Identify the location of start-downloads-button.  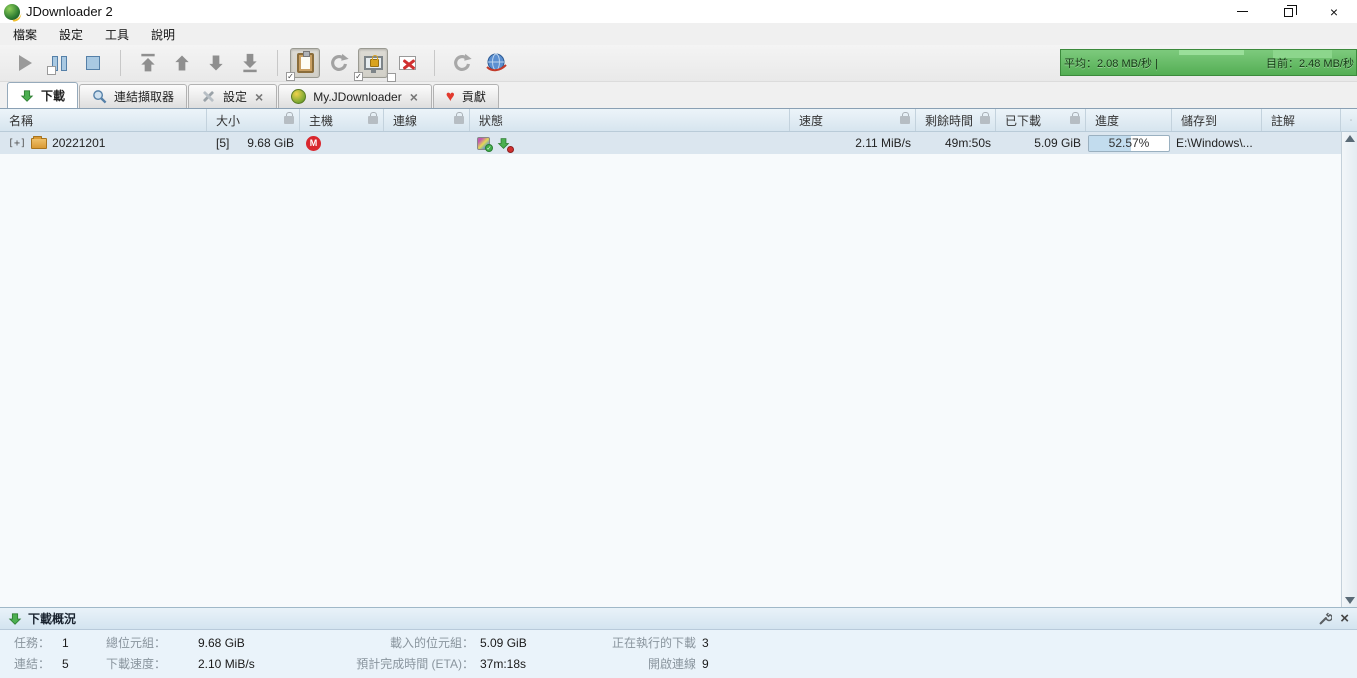
(25, 63).